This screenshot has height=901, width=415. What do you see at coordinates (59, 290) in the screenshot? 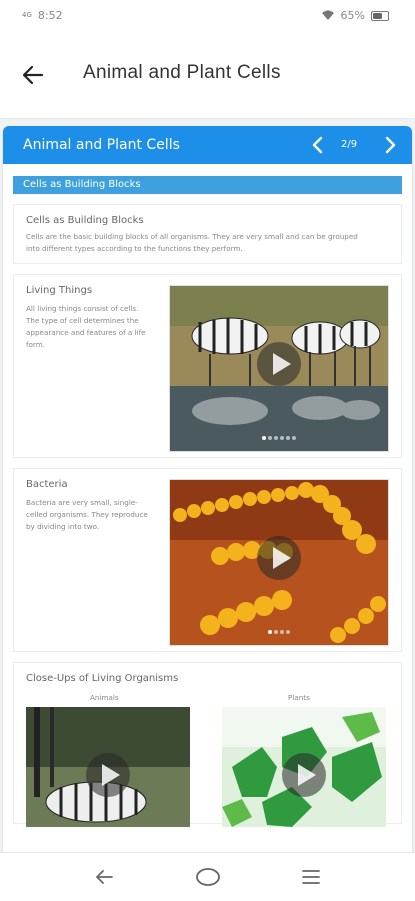
I see `living-things-heading: Living Things` at bounding box center [59, 290].